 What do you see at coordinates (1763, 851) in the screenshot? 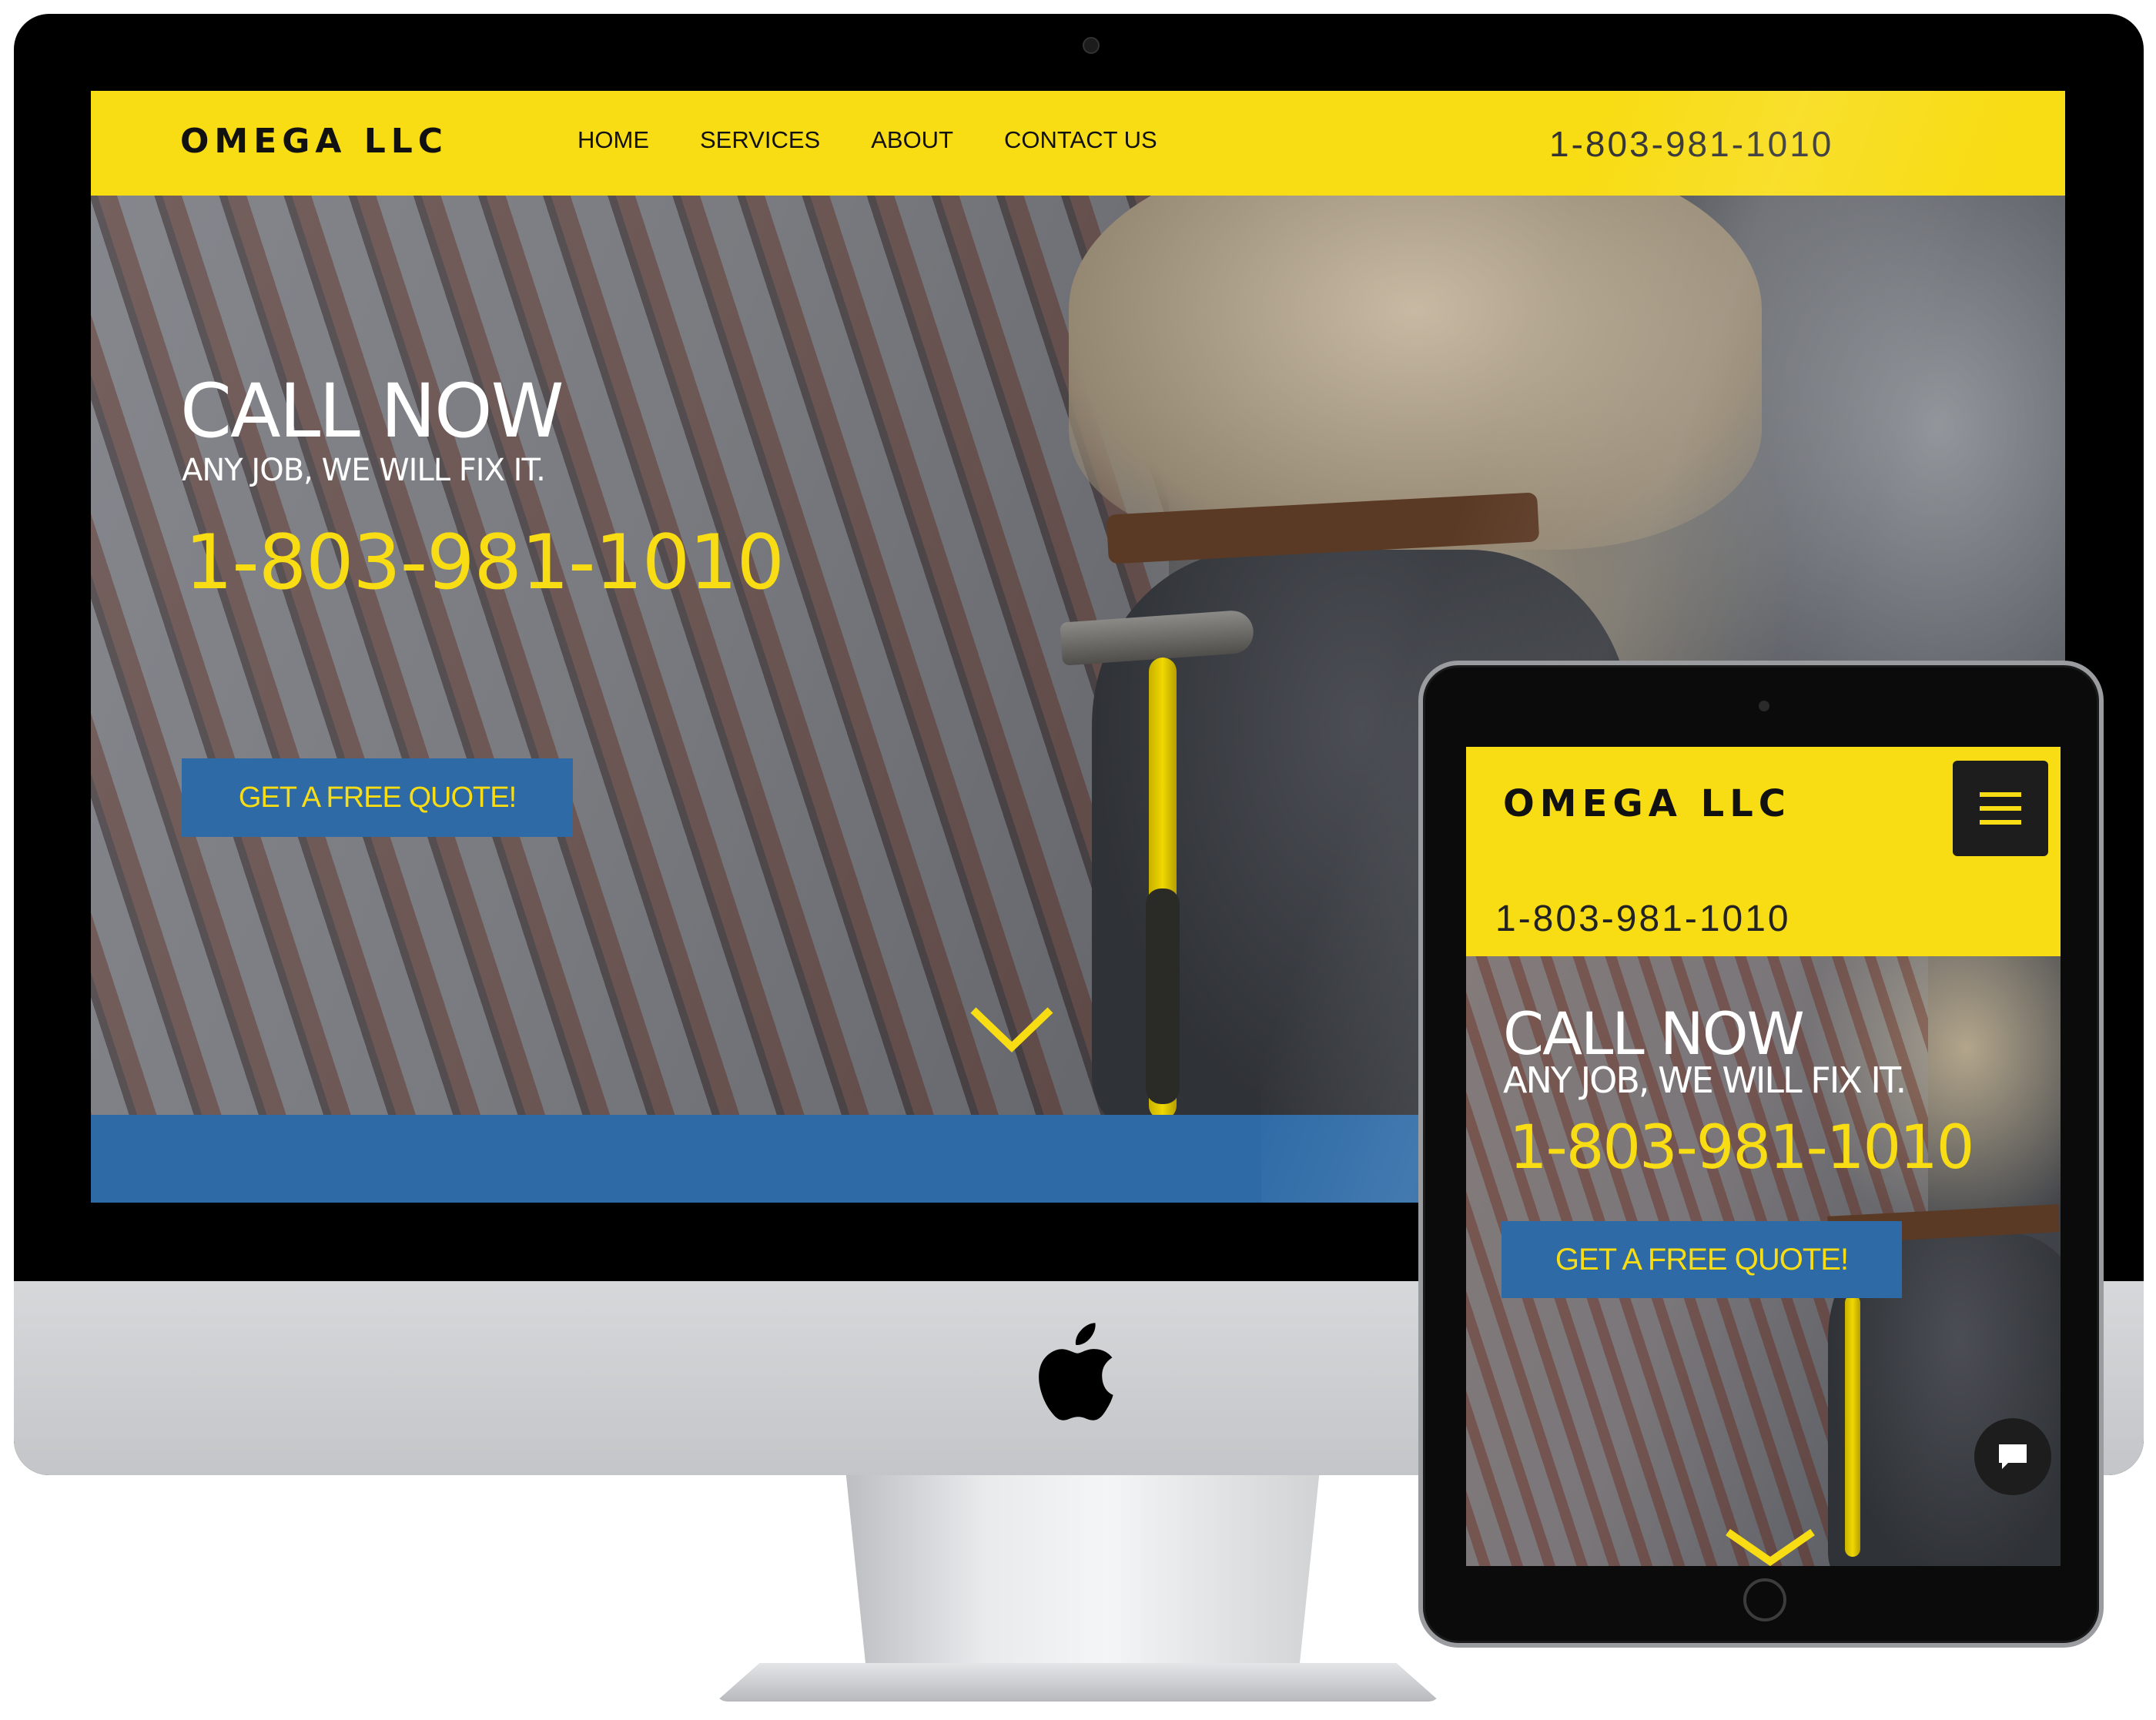
I see `tablet-site-header: OMEGA LLC 1-803-981-1010` at bounding box center [1763, 851].